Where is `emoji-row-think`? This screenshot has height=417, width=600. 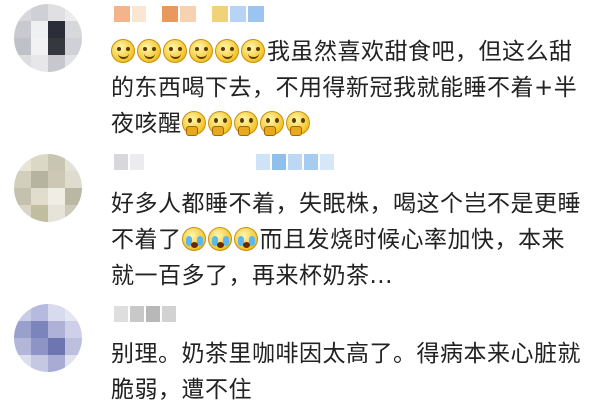 emoji-row-think is located at coordinates (246, 124).